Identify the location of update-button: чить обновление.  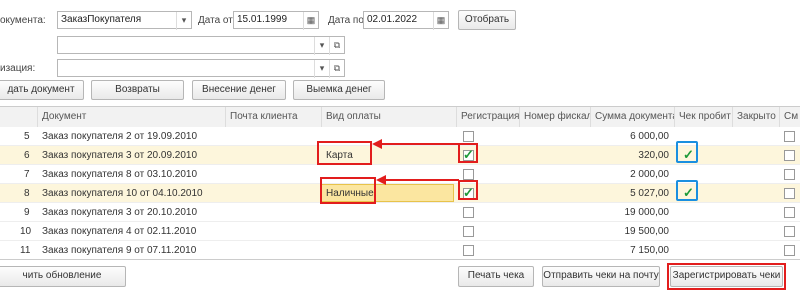
(63, 276).